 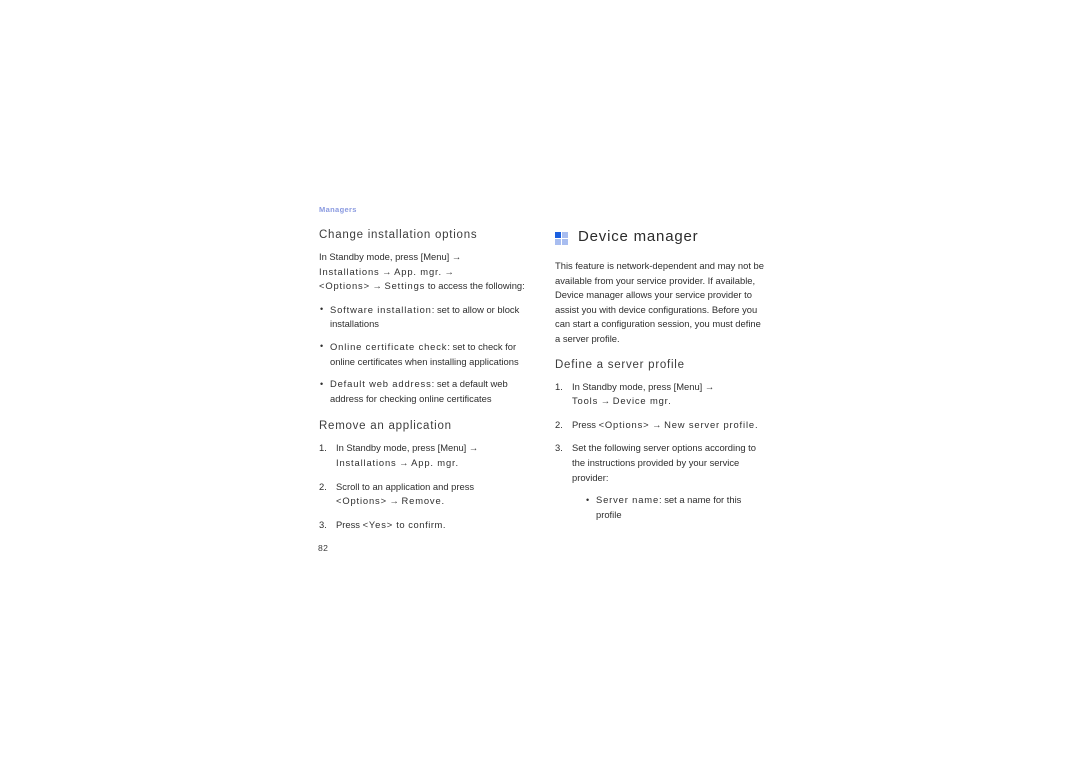 What do you see at coordinates (338, 209) in the screenshot?
I see `running-head: Managers` at bounding box center [338, 209].